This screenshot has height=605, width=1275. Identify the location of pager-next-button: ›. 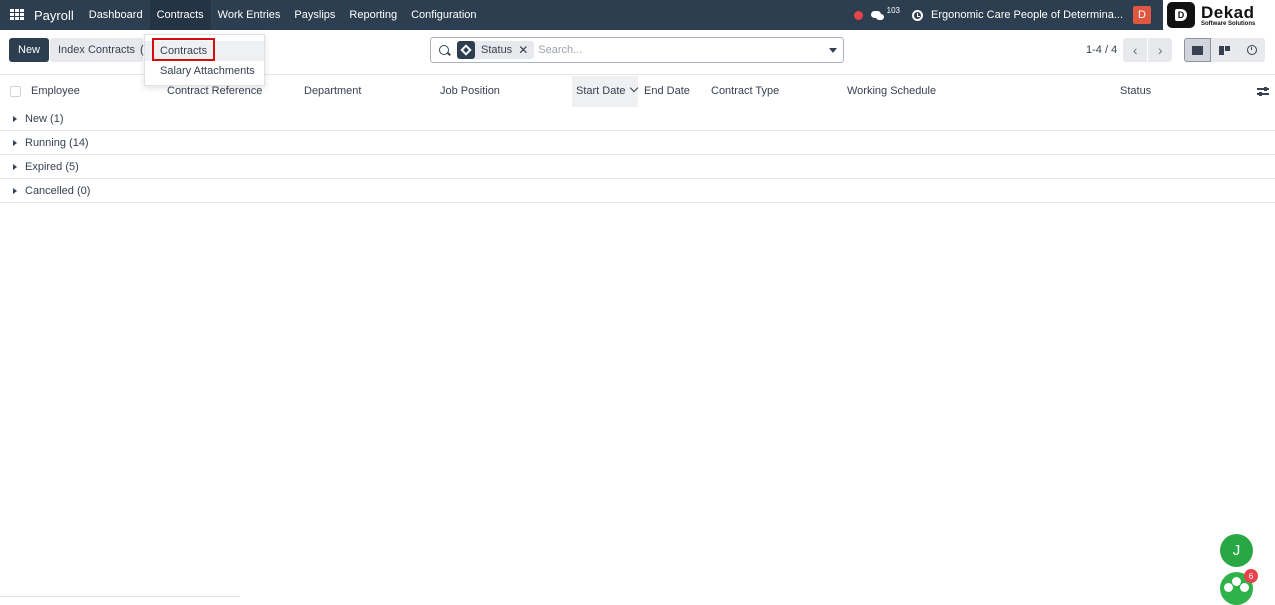
(1160, 50).